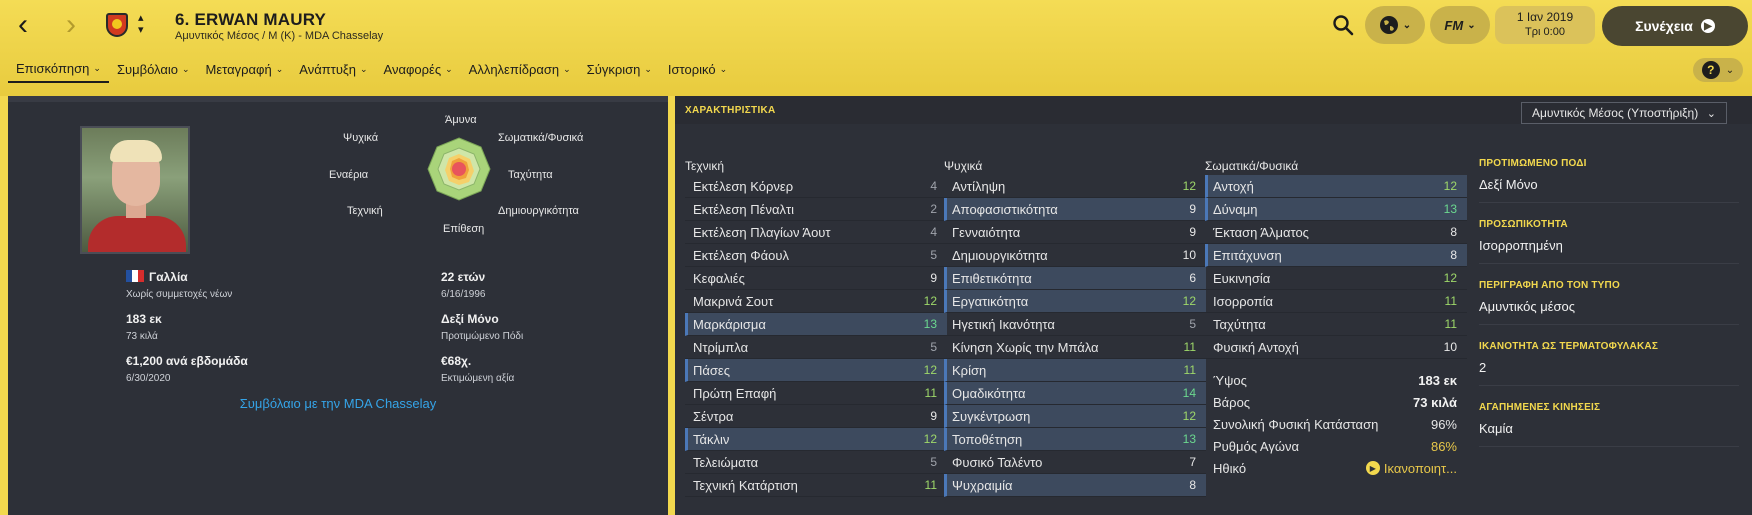  What do you see at coordinates (463, 277) in the screenshot?
I see `age: 22 ετών` at bounding box center [463, 277].